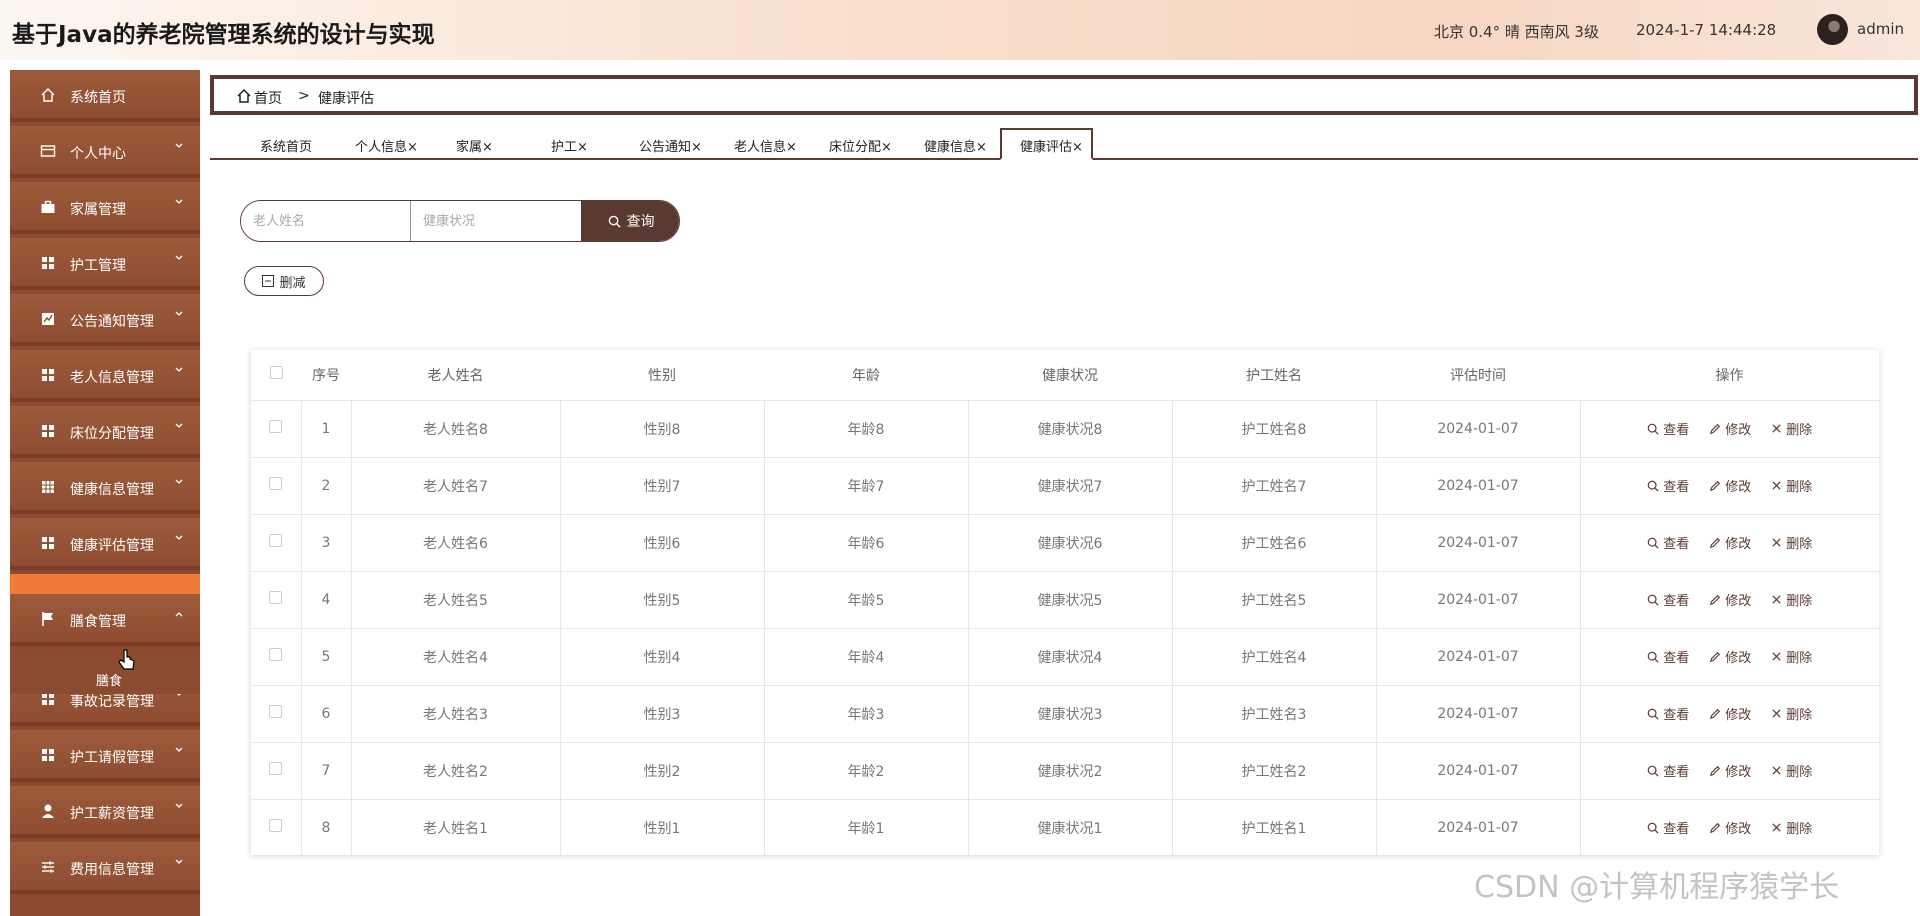  What do you see at coordinates (105, 432) in the screenshot?
I see `sidebar-item-6: 床位分配管理` at bounding box center [105, 432].